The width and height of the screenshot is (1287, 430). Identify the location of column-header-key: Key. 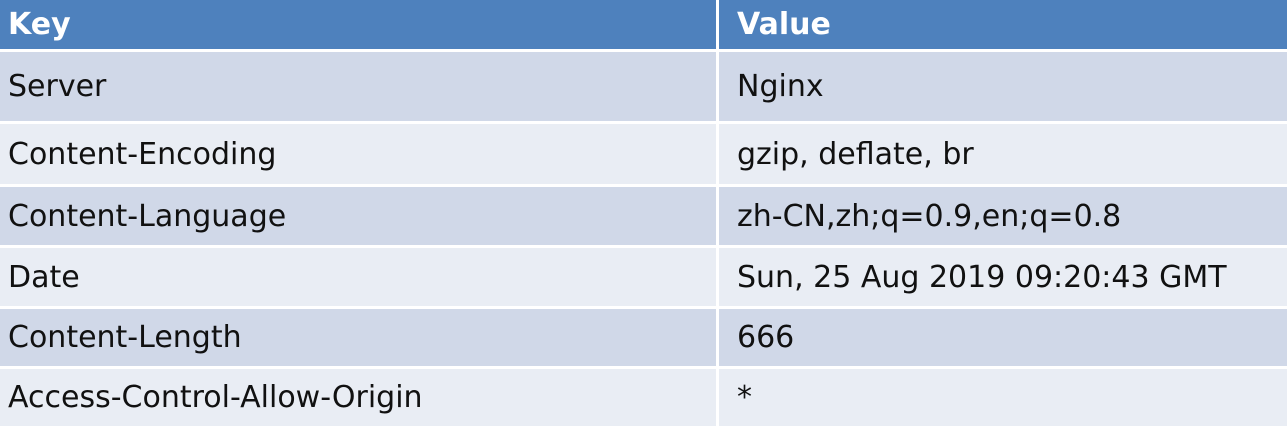
(358, 26).